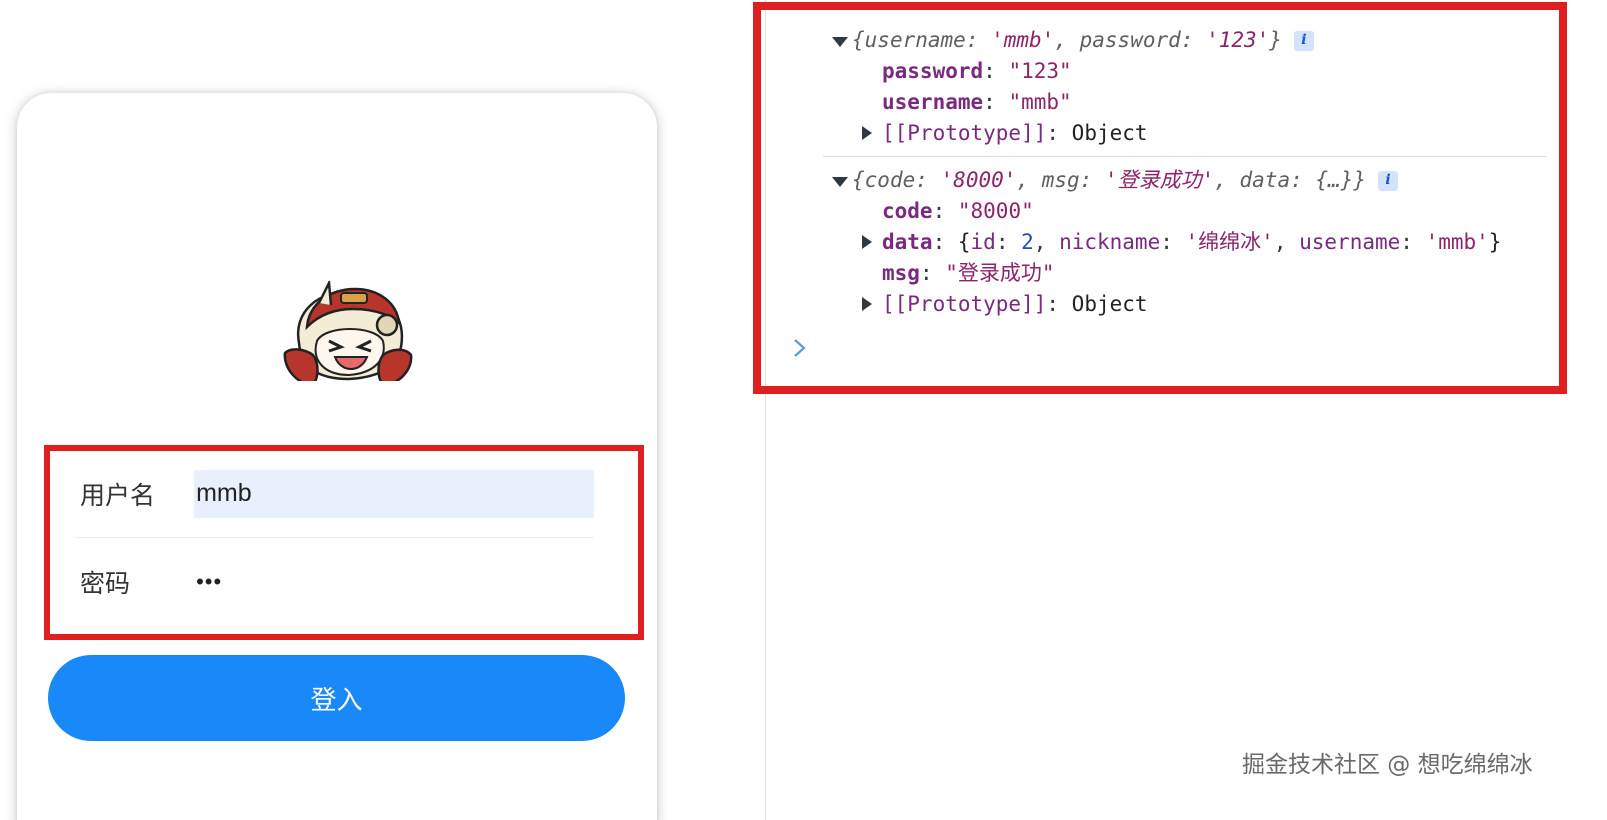 Image resolution: width=1607 pixels, height=820 pixels. Describe the element at coordinates (1184, 156) in the screenshot. I see `console-entry-separator` at that location.